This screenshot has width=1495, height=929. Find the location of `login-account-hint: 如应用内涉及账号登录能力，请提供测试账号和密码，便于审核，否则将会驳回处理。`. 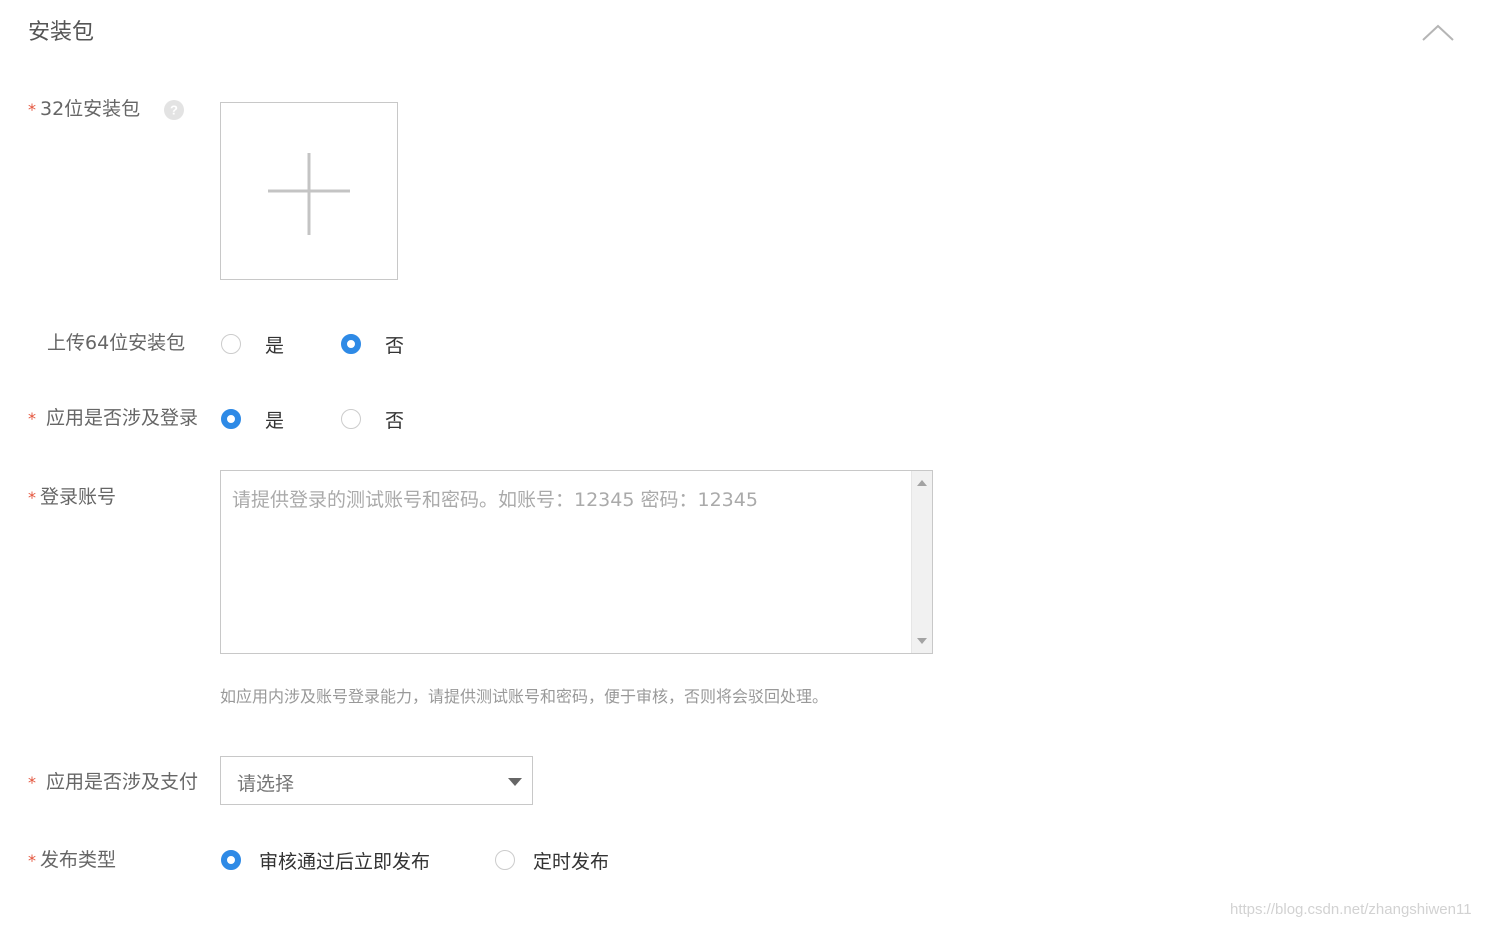

login-account-hint: 如应用内涉及账号登录能力，请提供测试账号和密码，便于审核，否则将会驳回处理。 is located at coordinates (524, 696).